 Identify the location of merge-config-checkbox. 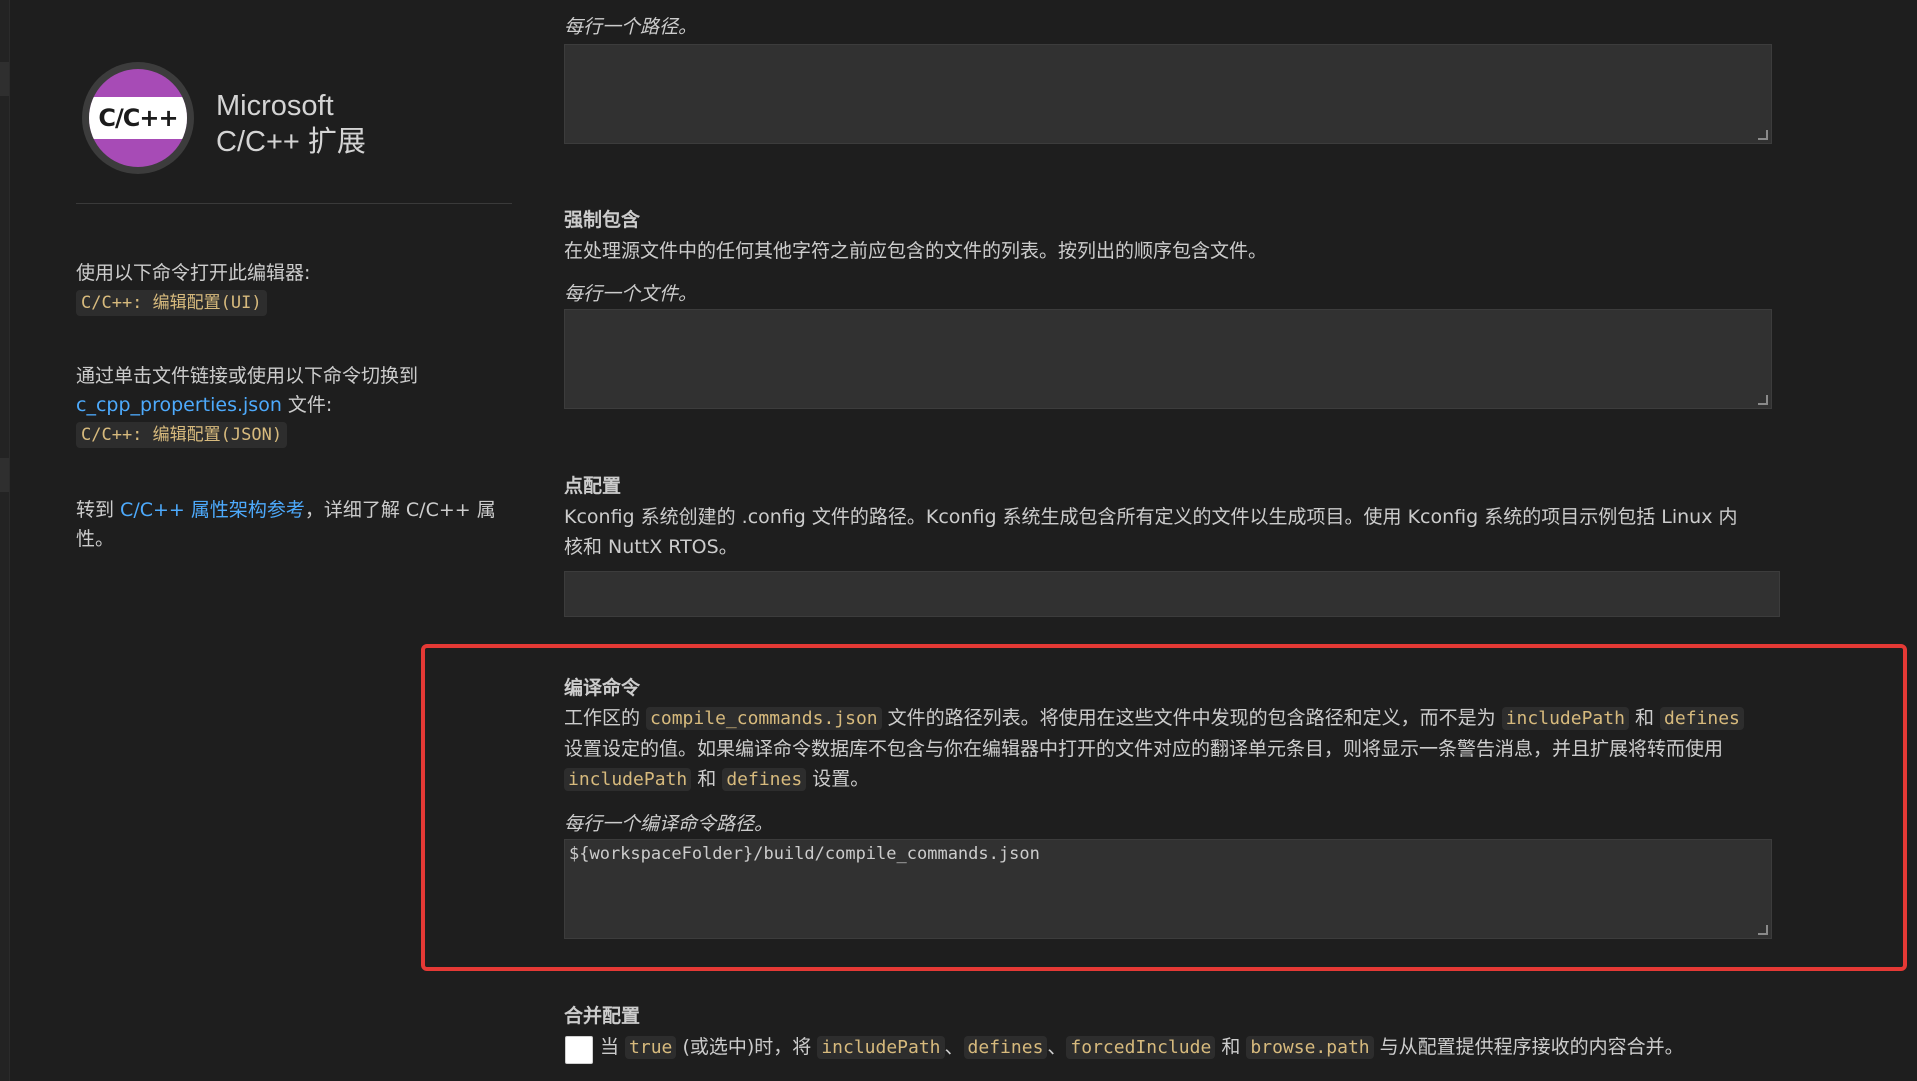
(579, 1050).